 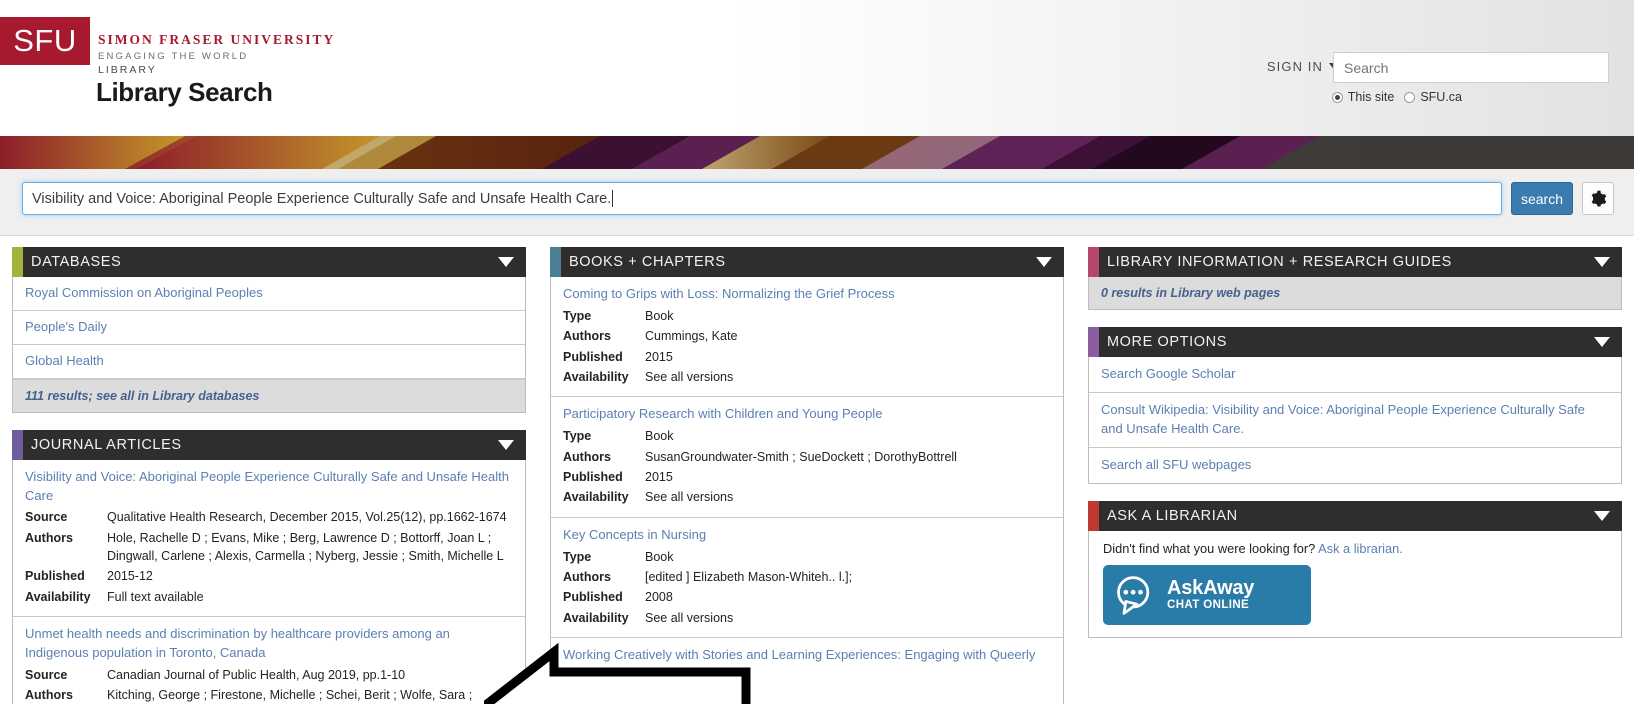 I want to click on meta-label: Source, so click(x=46, y=517).